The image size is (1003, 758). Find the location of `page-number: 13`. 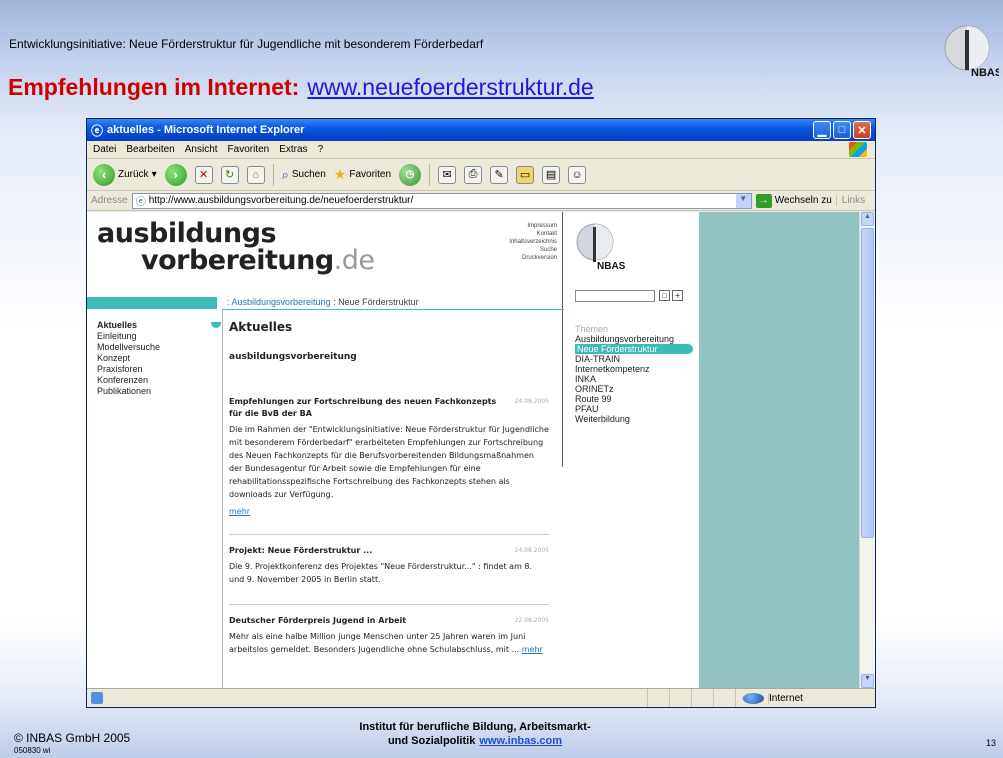

page-number: 13 is located at coordinates (991, 743).